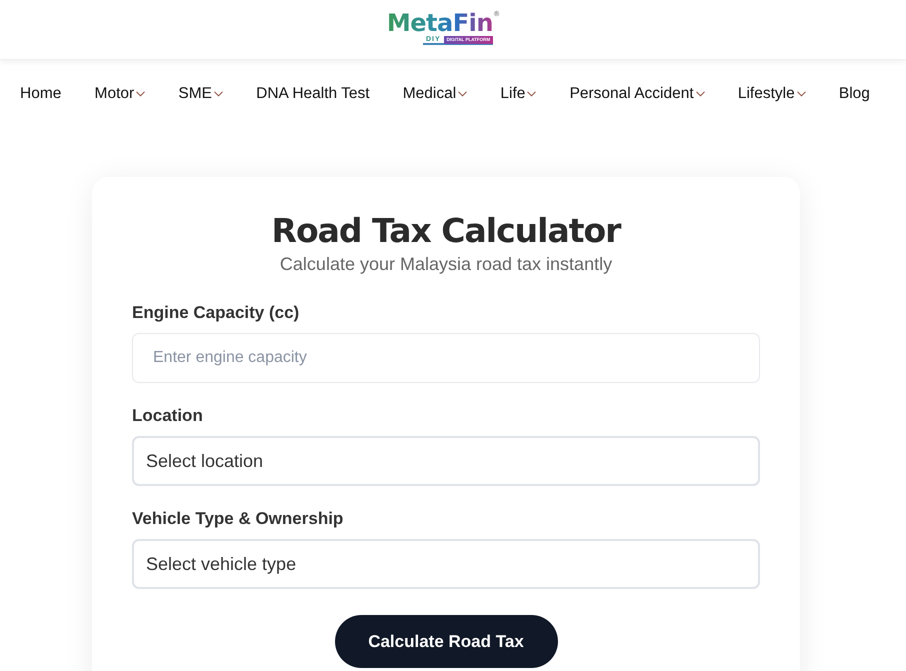 Image resolution: width=906 pixels, height=671 pixels. I want to click on dropdown-field: Select location, so click(446, 461).